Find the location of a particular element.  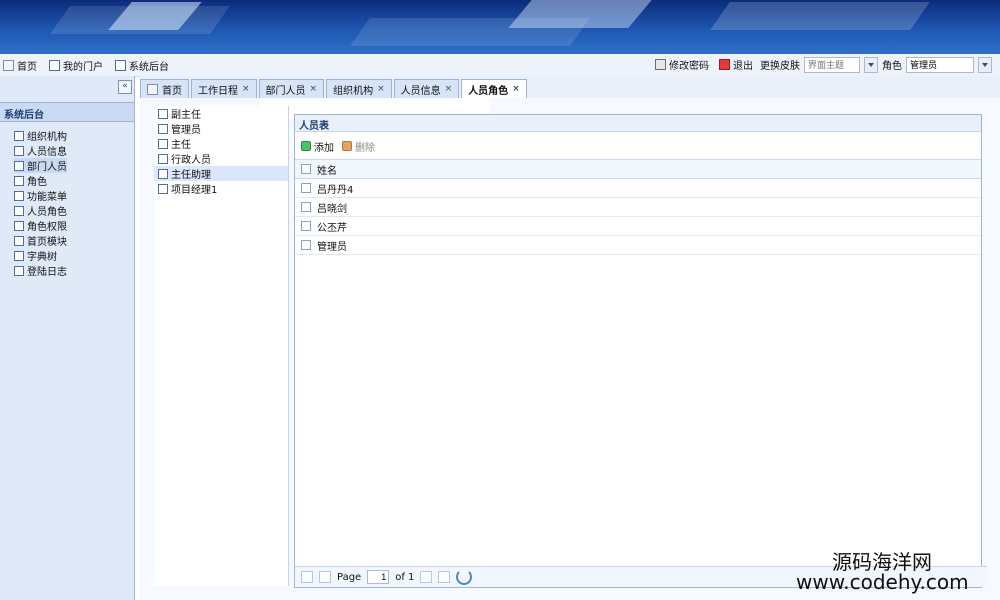

nav-item: 部门人员 is located at coordinates (40, 165).